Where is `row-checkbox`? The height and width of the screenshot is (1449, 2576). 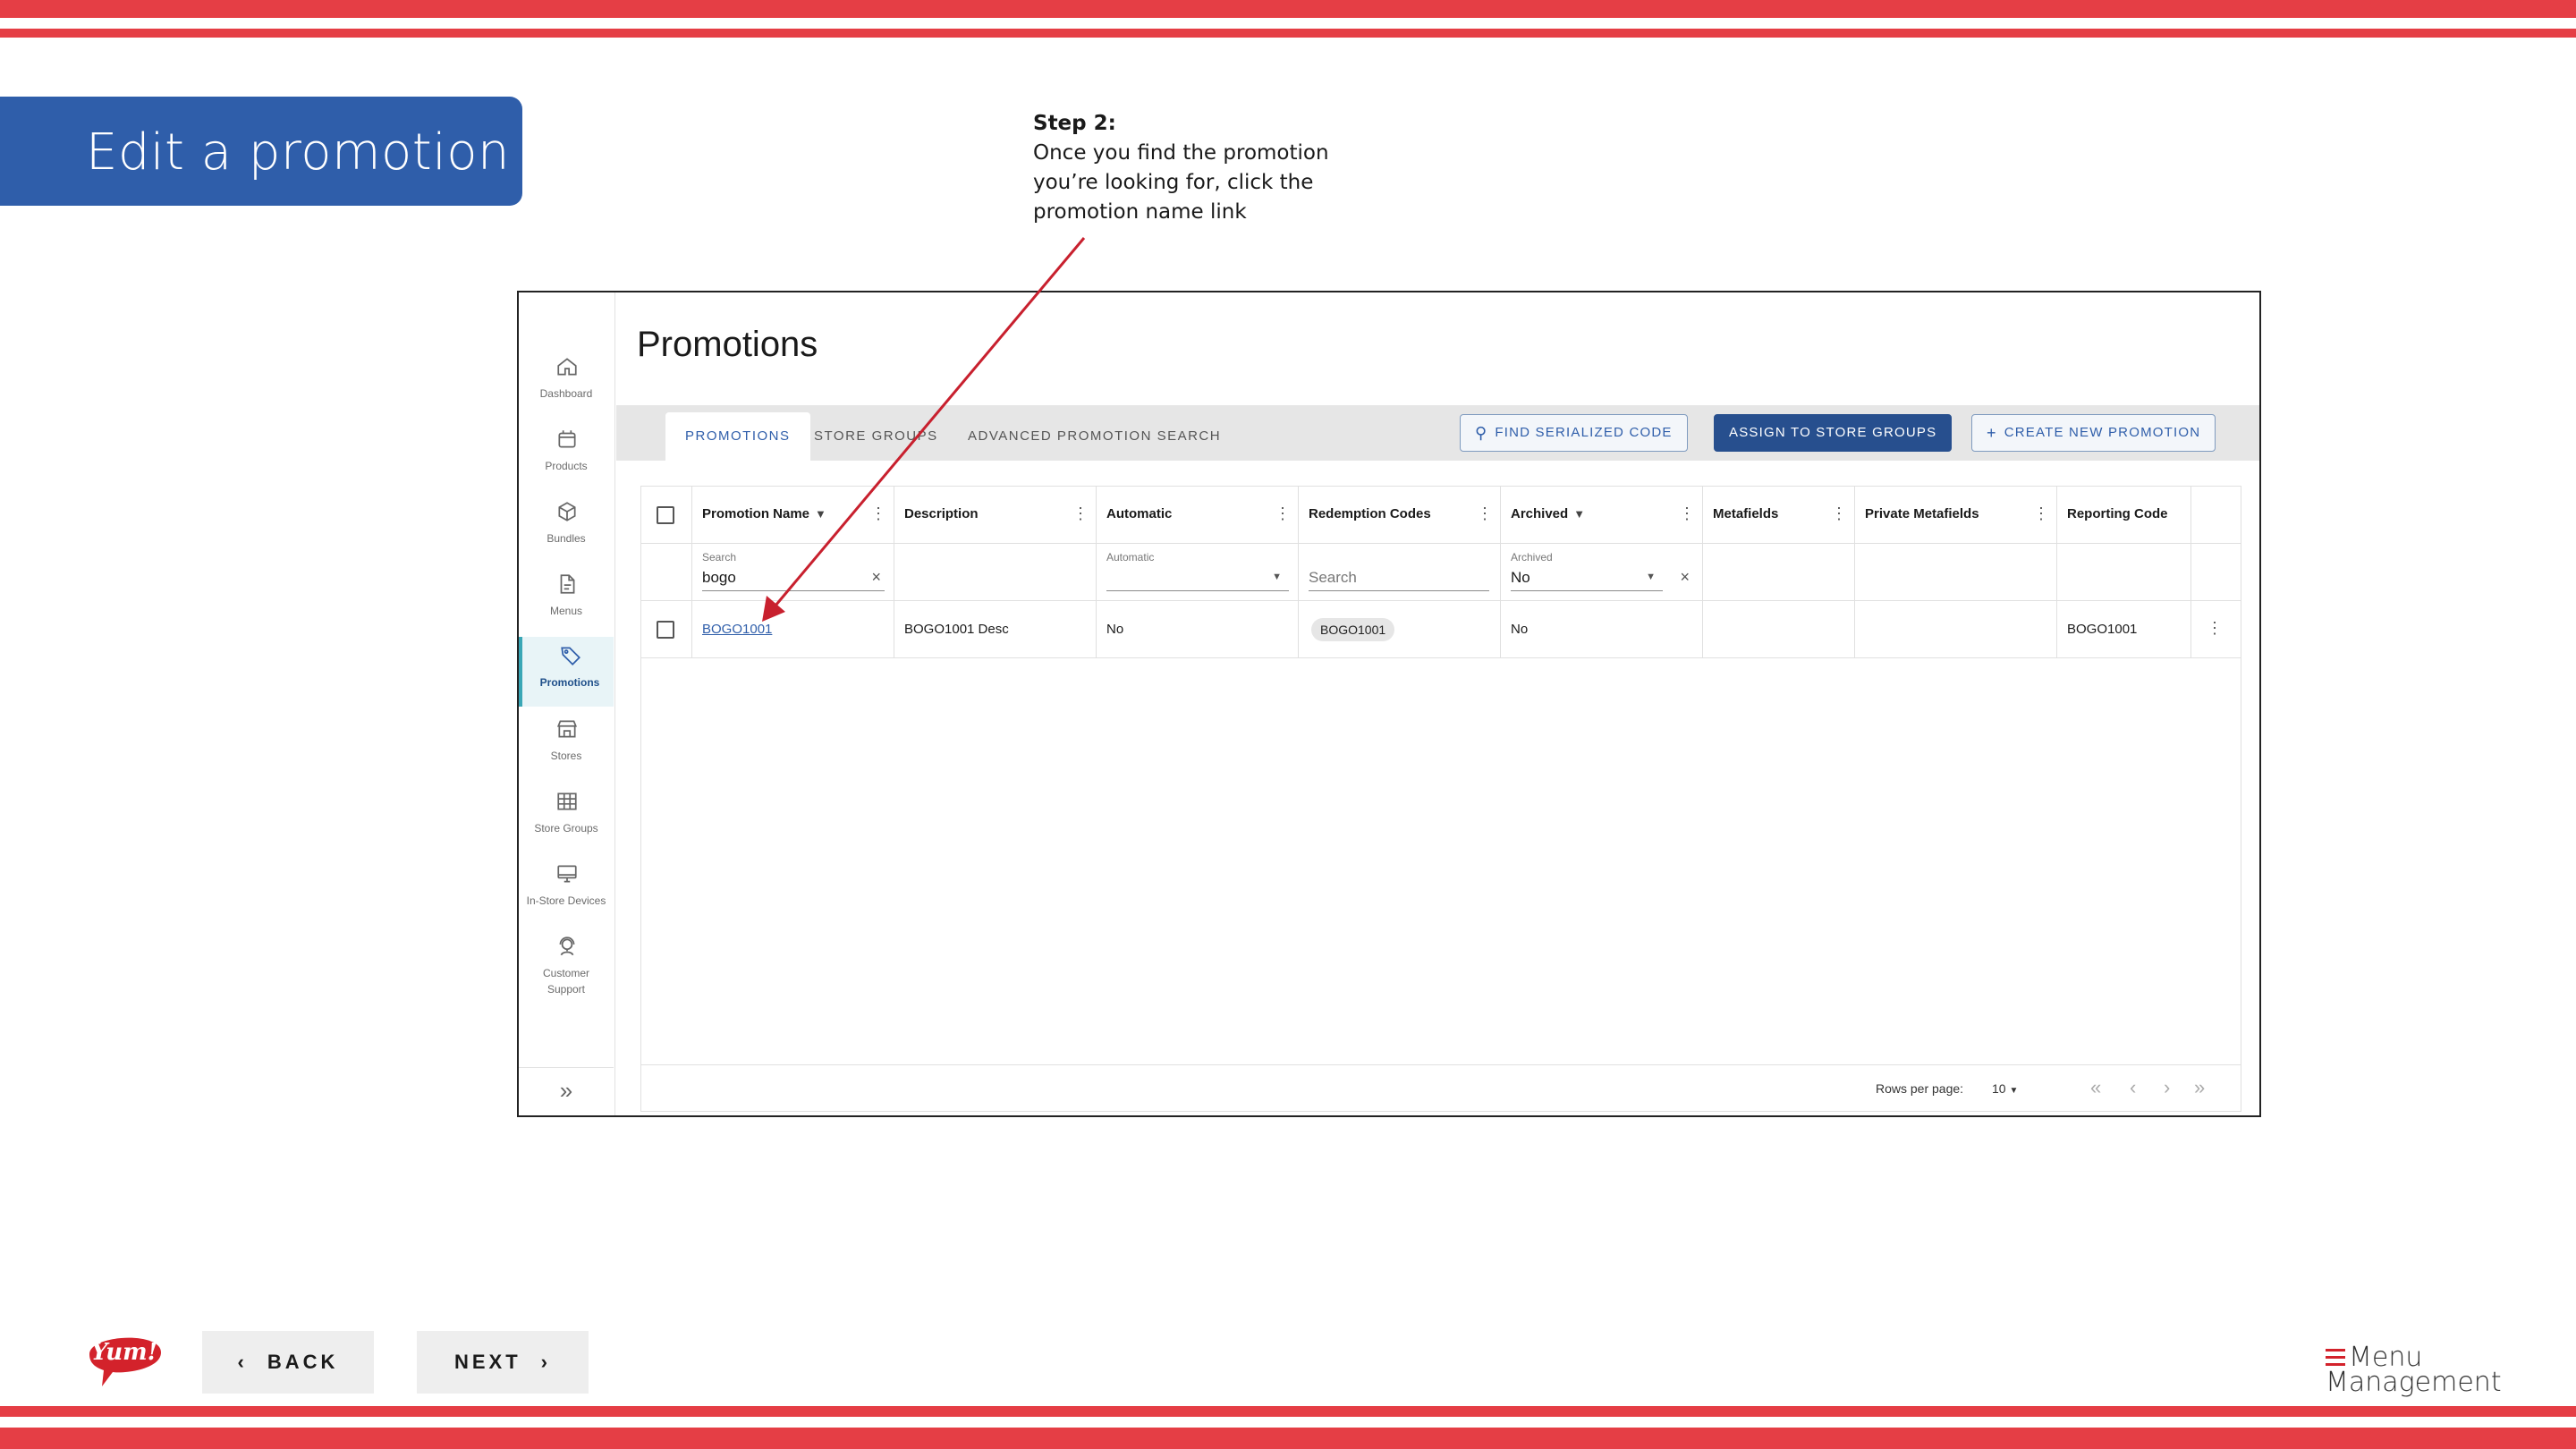
row-checkbox is located at coordinates (665, 630).